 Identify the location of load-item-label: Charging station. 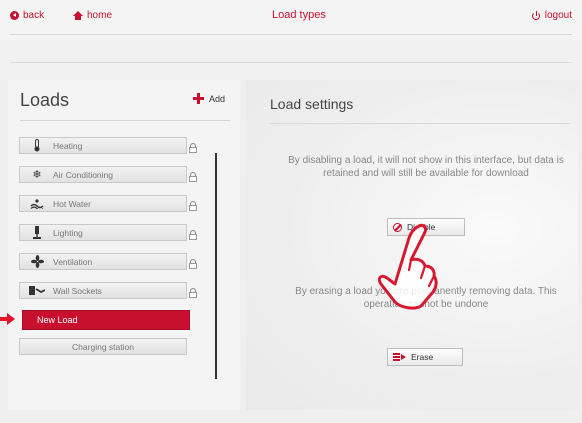
(103, 346).